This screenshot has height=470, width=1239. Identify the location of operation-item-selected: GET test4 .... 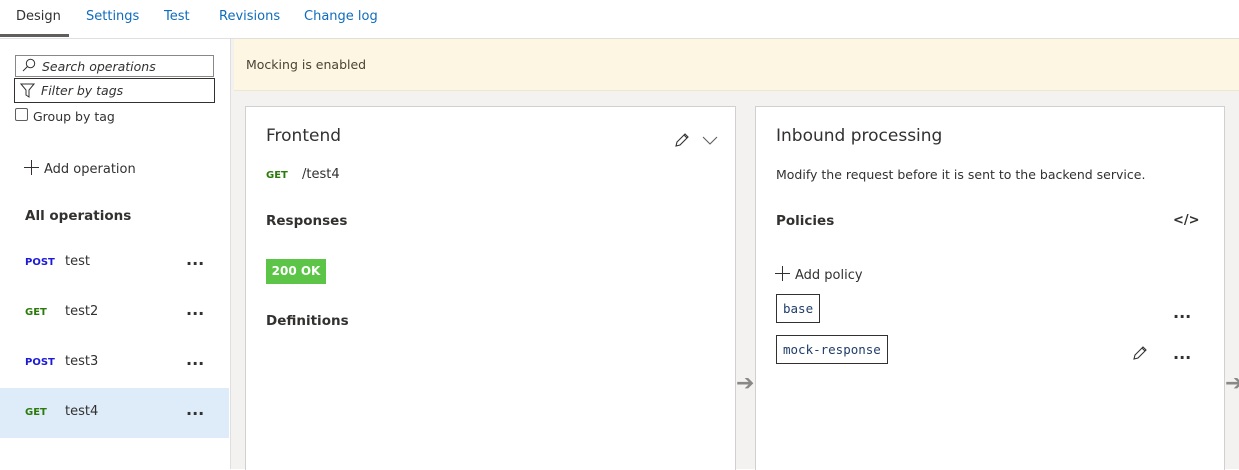
(114, 413).